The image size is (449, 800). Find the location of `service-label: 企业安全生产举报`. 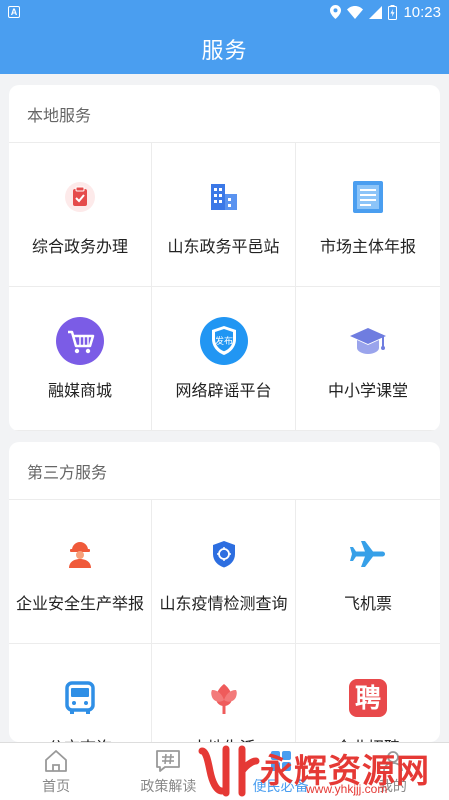

service-label: 企业安全生产举报 is located at coordinates (79, 604).